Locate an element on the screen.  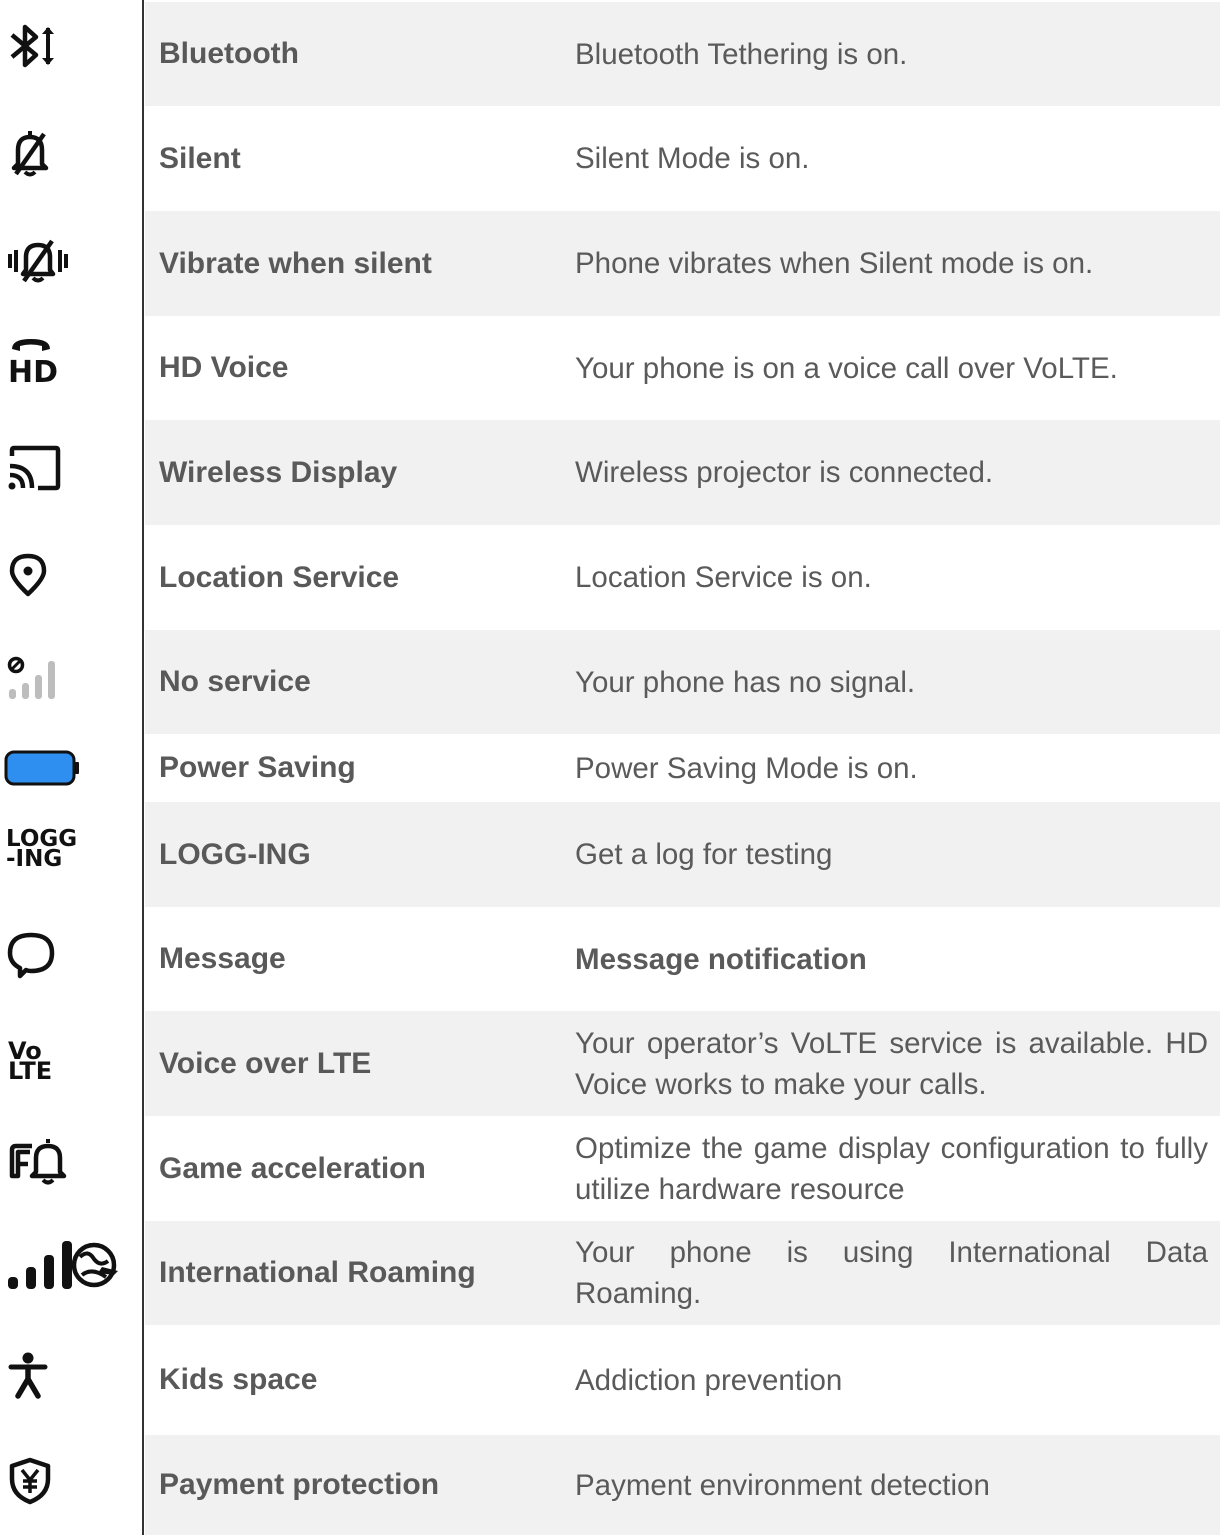
volte-icon: Vo LTE is located at coordinates (43, 1061).